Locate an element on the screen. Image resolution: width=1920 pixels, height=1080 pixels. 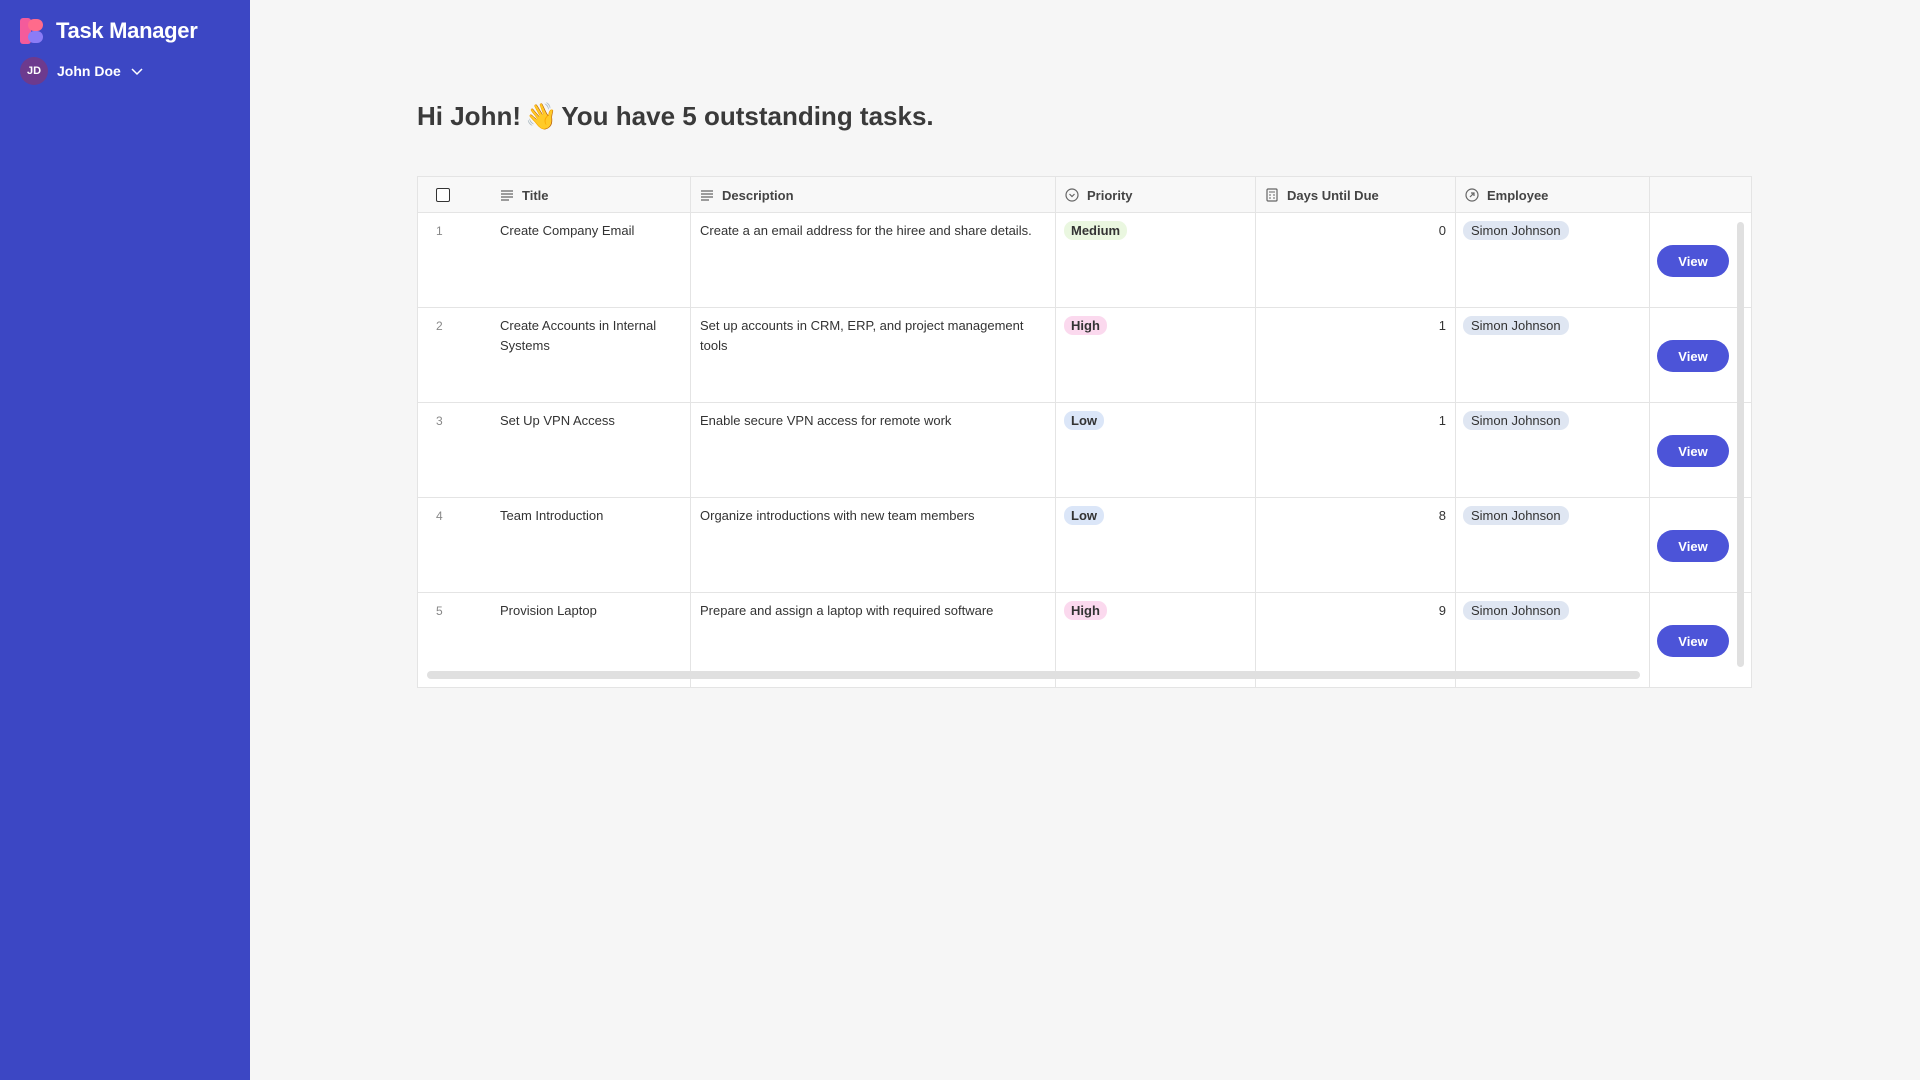
column-days-label: Days Until Due is located at coordinates (1333, 195).